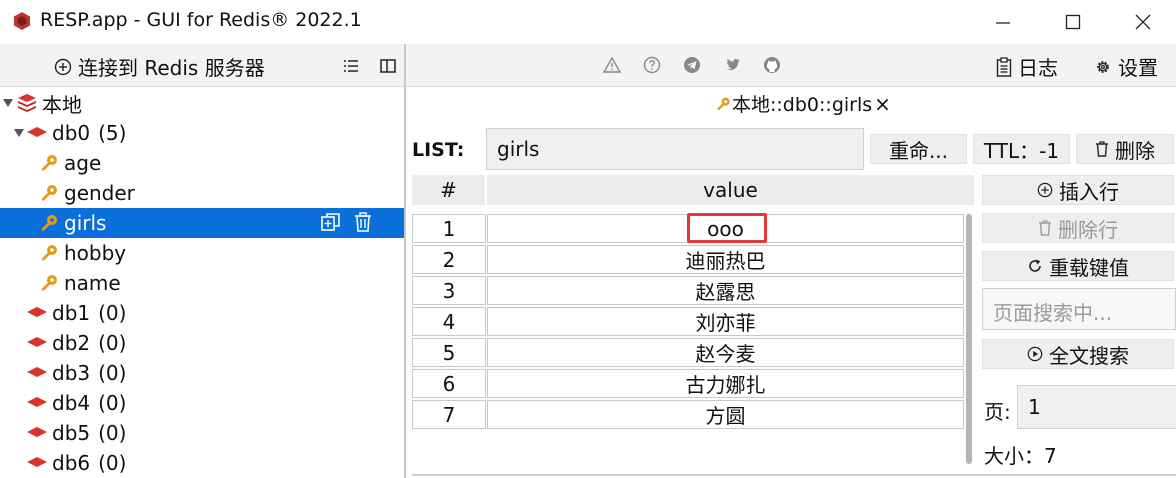  I want to click on tree-server-local: 本地, so click(202, 103).